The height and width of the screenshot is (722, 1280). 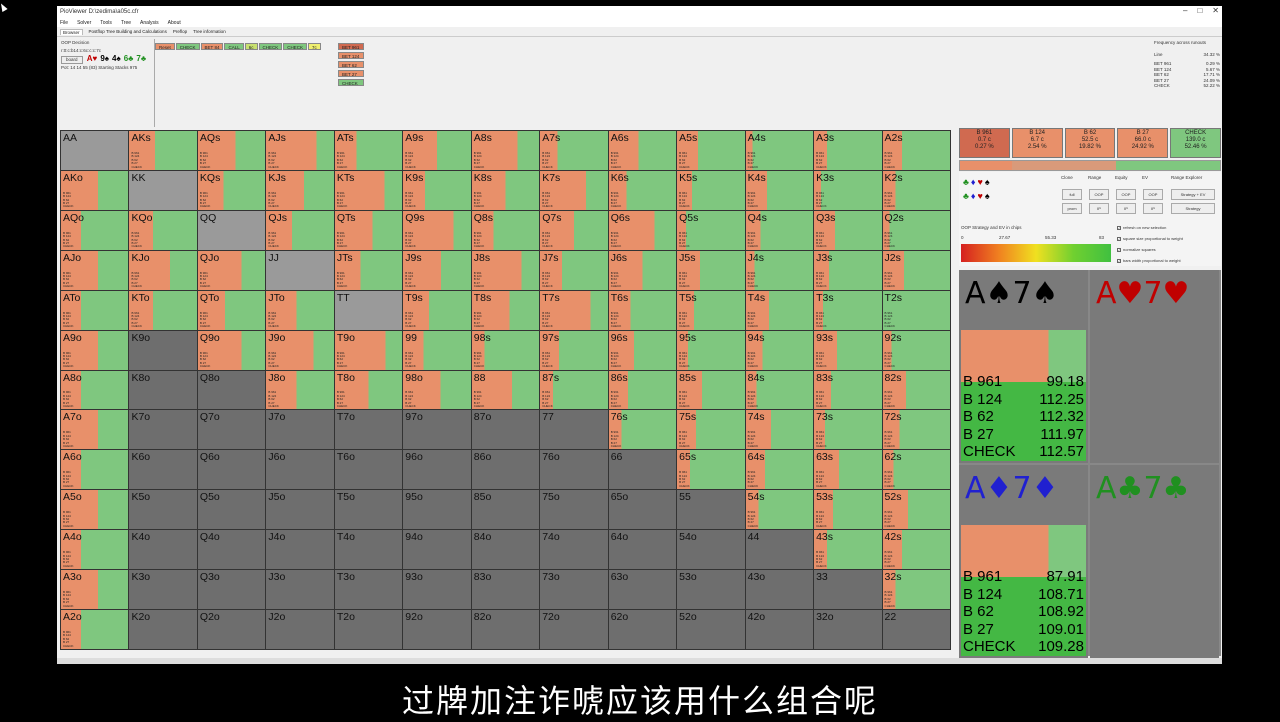 I want to click on suit-spade-icon: ♠, so click(x=988, y=196).